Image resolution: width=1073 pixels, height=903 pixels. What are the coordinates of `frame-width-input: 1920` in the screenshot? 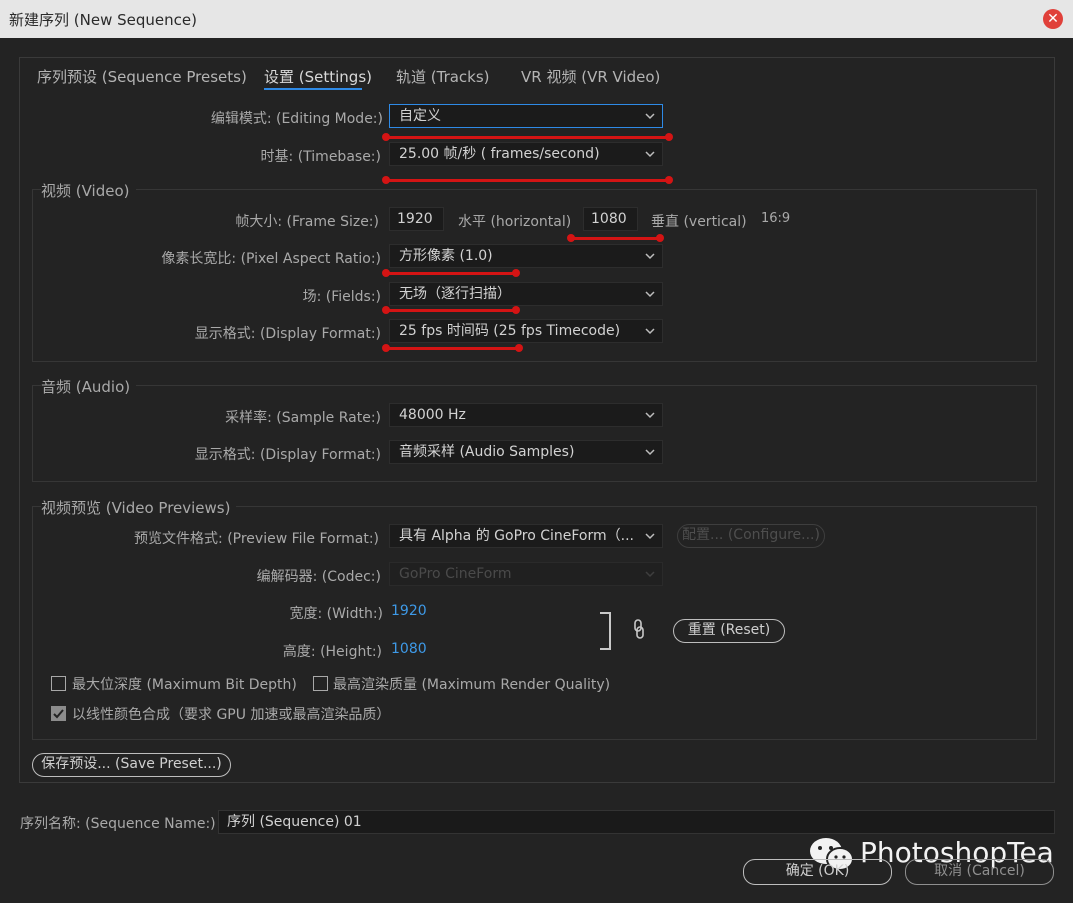 It's located at (416, 219).